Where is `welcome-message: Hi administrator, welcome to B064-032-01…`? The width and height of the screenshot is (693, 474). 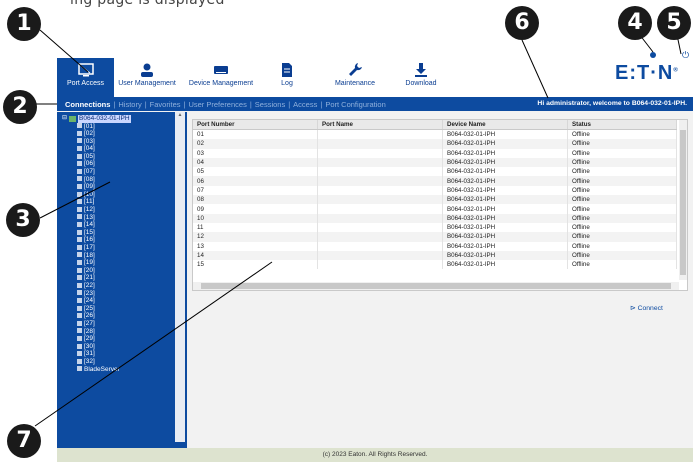
welcome-message: Hi administrator, welcome to B064-032-01… is located at coordinates (612, 103).